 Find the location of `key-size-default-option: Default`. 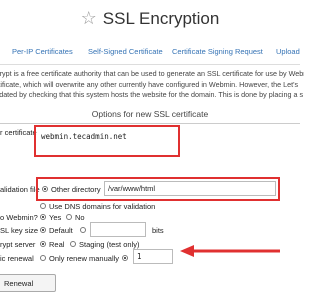

key-size-default-option: Default is located at coordinates (56, 230).